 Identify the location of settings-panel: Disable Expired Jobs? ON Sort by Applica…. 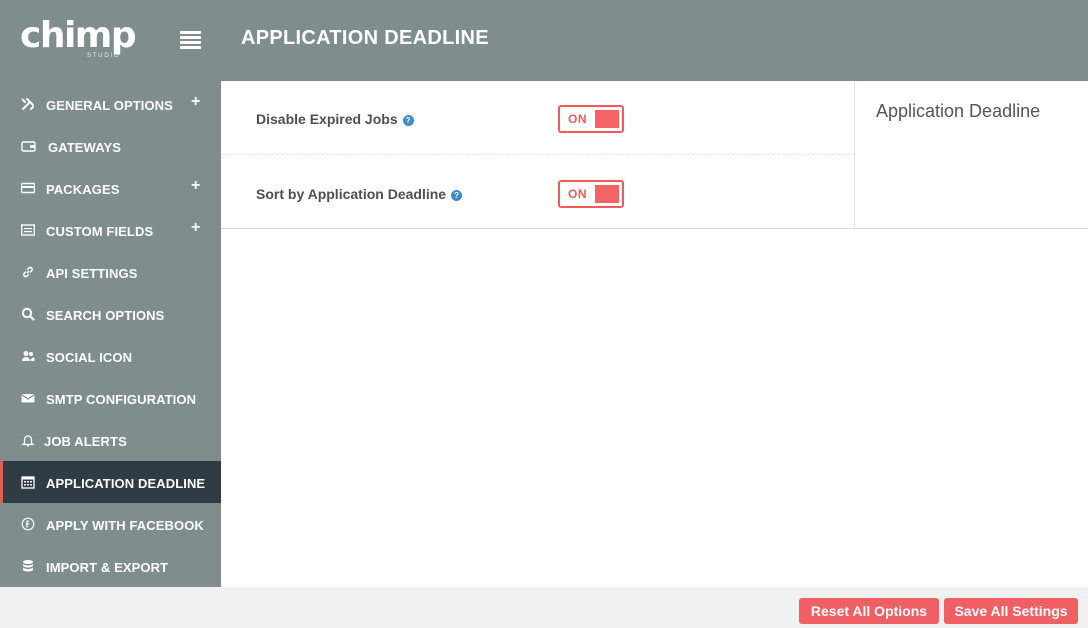
(538, 154).